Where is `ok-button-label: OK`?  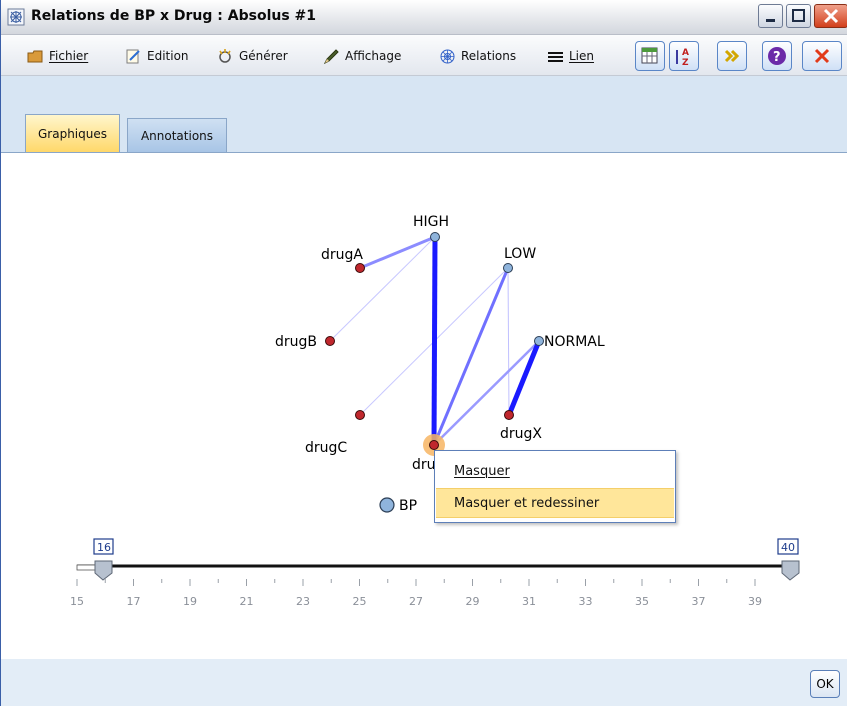
ok-button-label: OK is located at coordinates (825, 684).